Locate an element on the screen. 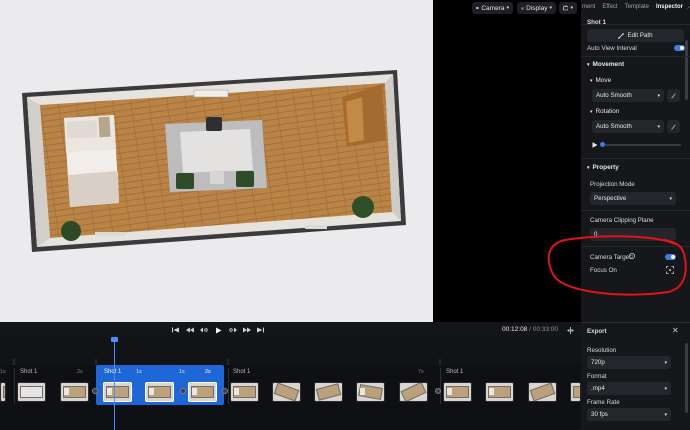 The image size is (690, 430). format-value: .mp4 is located at coordinates (598, 388).